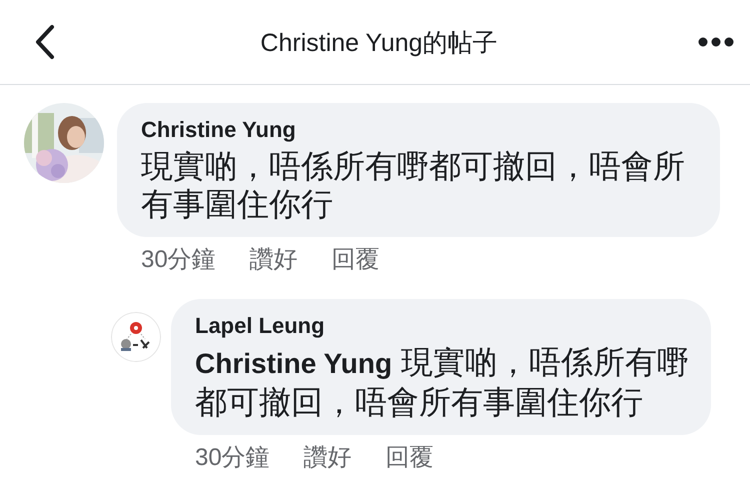 The width and height of the screenshot is (750, 483). What do you see at coordinates (379, 43) in the screenshot?
I see `page-title: Christine Yung的帖子` at bounding box center [379, 43].